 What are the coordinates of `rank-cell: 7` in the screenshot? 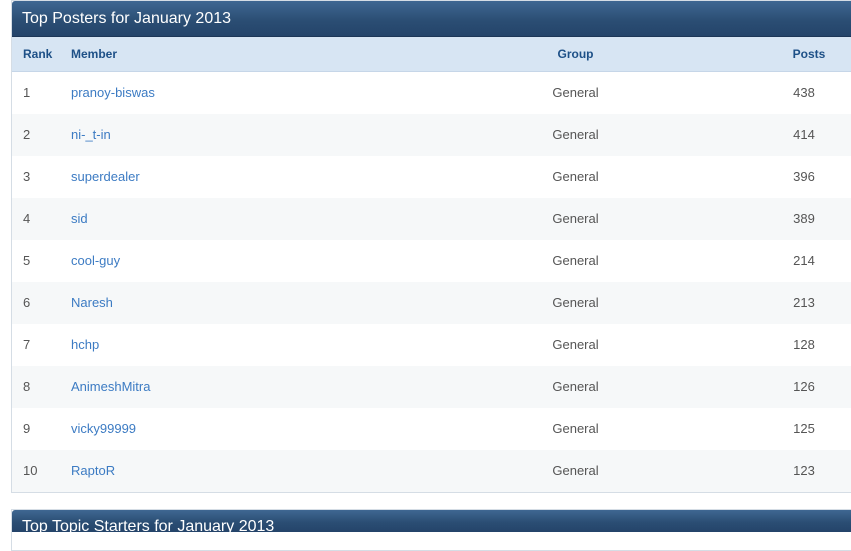 It's located at (27, 344).